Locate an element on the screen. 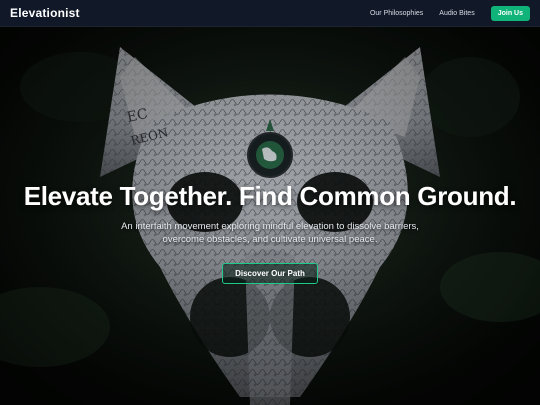 The height and width of the screenshot is (405, 540). discover-our-path-button: Discover Our Path is located at coordinates (270, 273).